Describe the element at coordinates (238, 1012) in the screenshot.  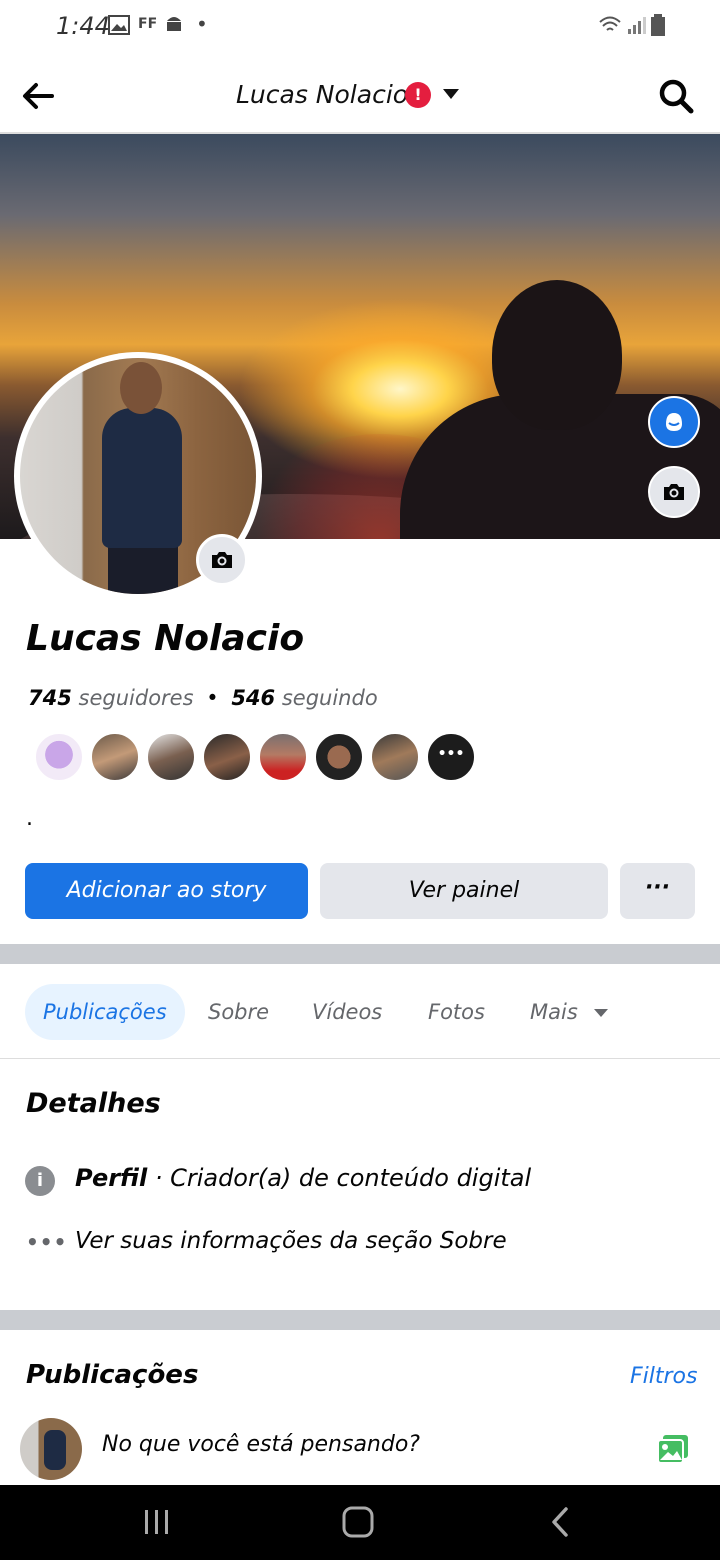
I see `tab-about: Sobre` at that location.